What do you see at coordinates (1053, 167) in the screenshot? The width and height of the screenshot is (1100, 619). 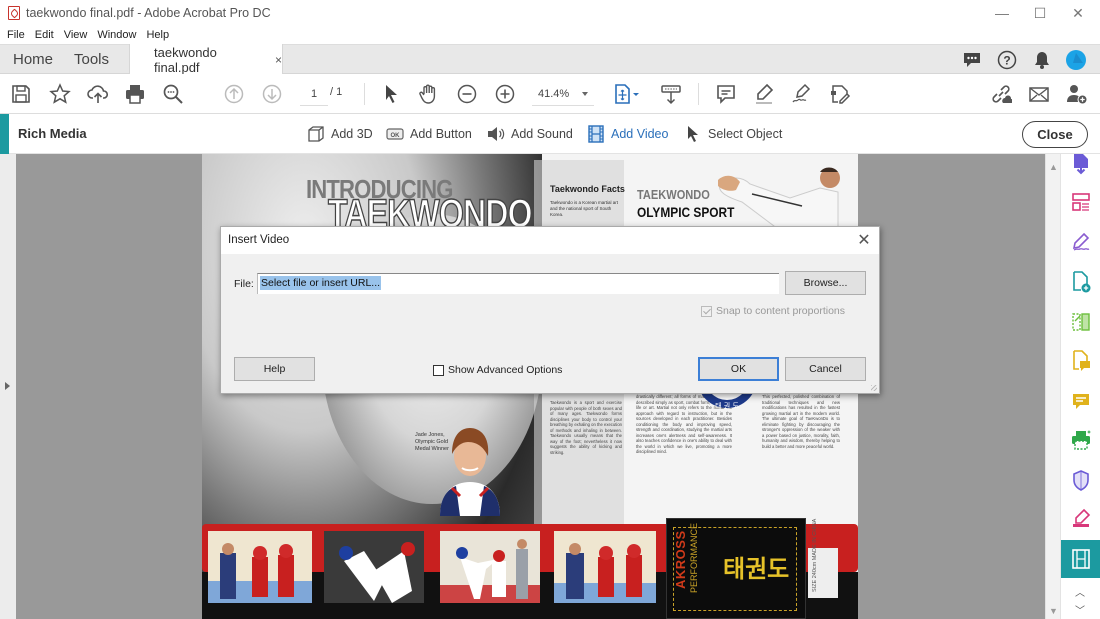 I see `scroll-up-icon: ▲` at bounding box center [1053, 167].